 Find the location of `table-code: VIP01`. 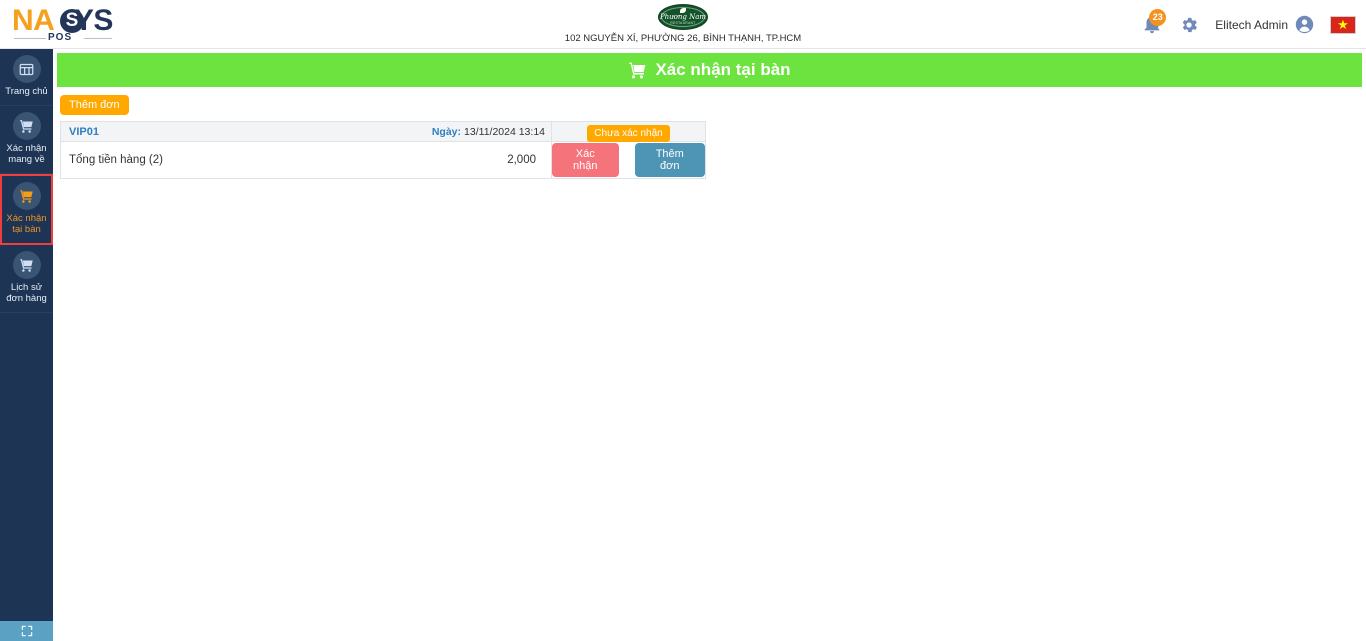

table-code: VIP01 is located at coordinates (84, 131).